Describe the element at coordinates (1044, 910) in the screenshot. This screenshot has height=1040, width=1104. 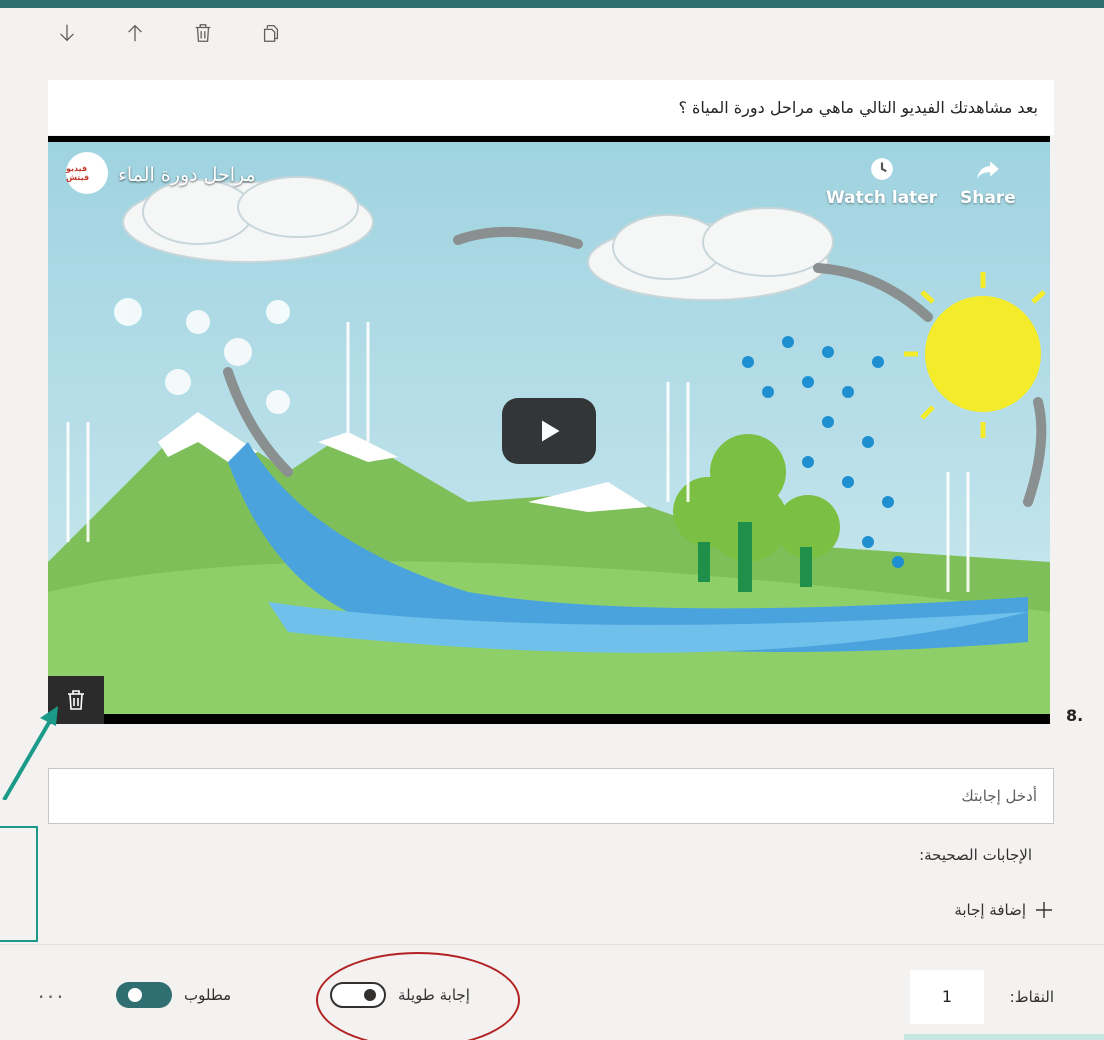
I see `plus-icon` at that location.